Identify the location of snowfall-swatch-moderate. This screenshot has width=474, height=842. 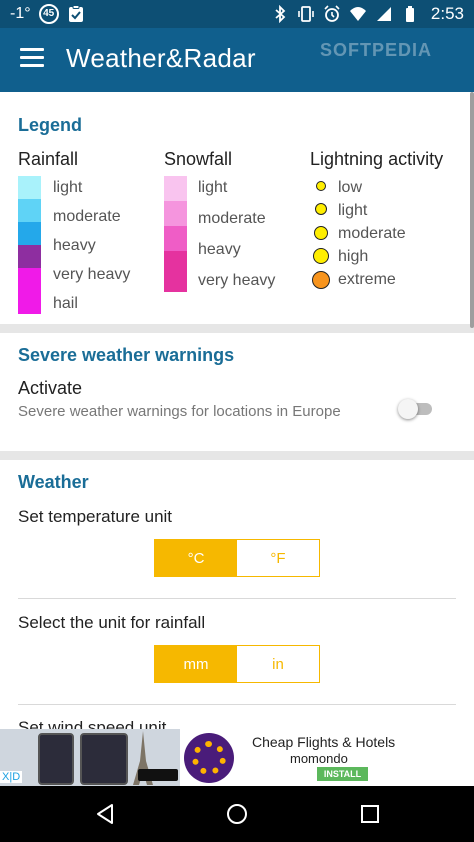
(175, 213).